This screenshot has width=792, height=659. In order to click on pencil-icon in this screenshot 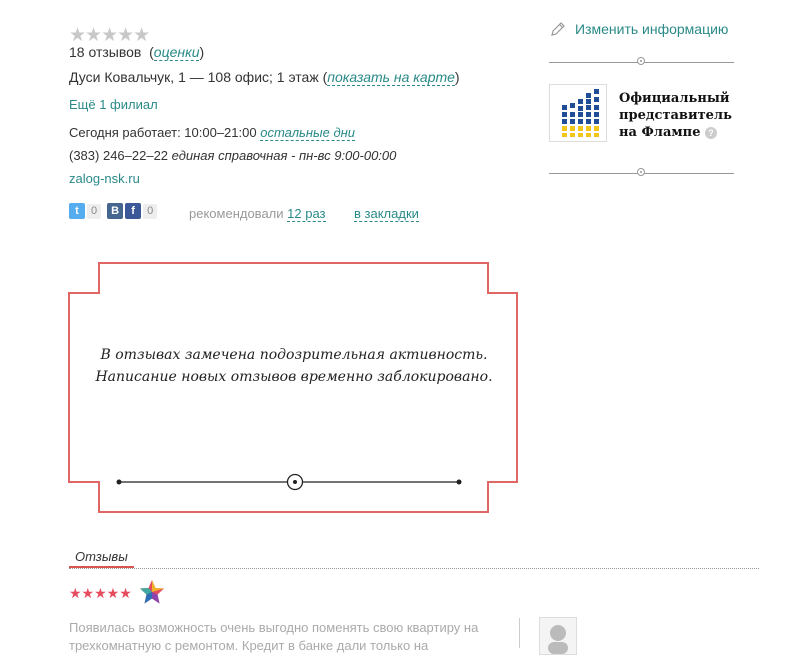, I will do `click(558, 29)`.